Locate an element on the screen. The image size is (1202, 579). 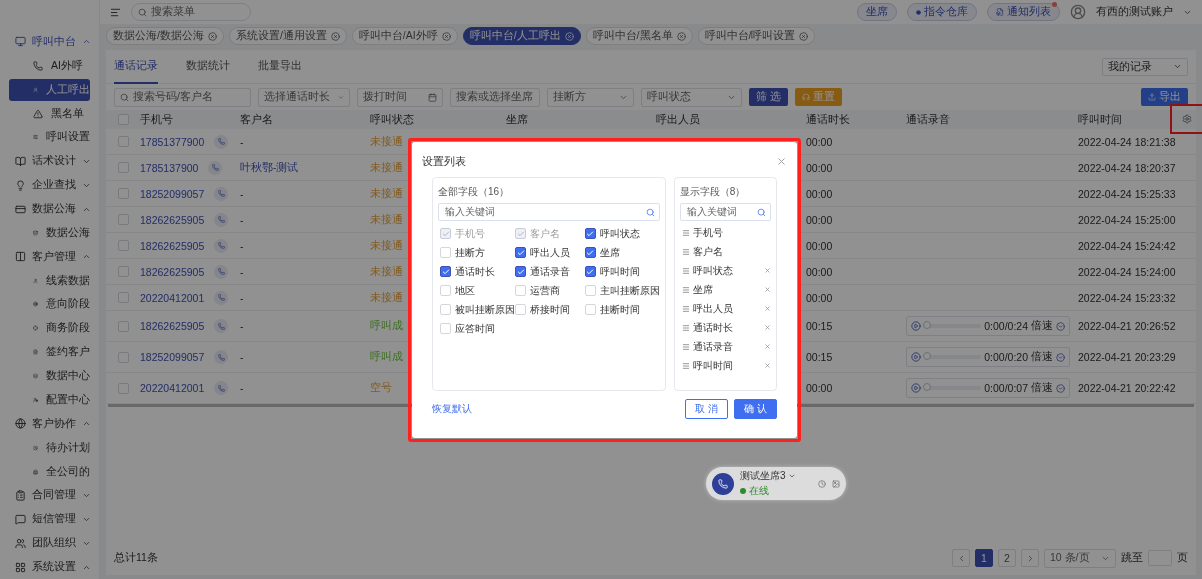
customer-name: 叶秋鄂-测试 is located at coordinates (269, 167).